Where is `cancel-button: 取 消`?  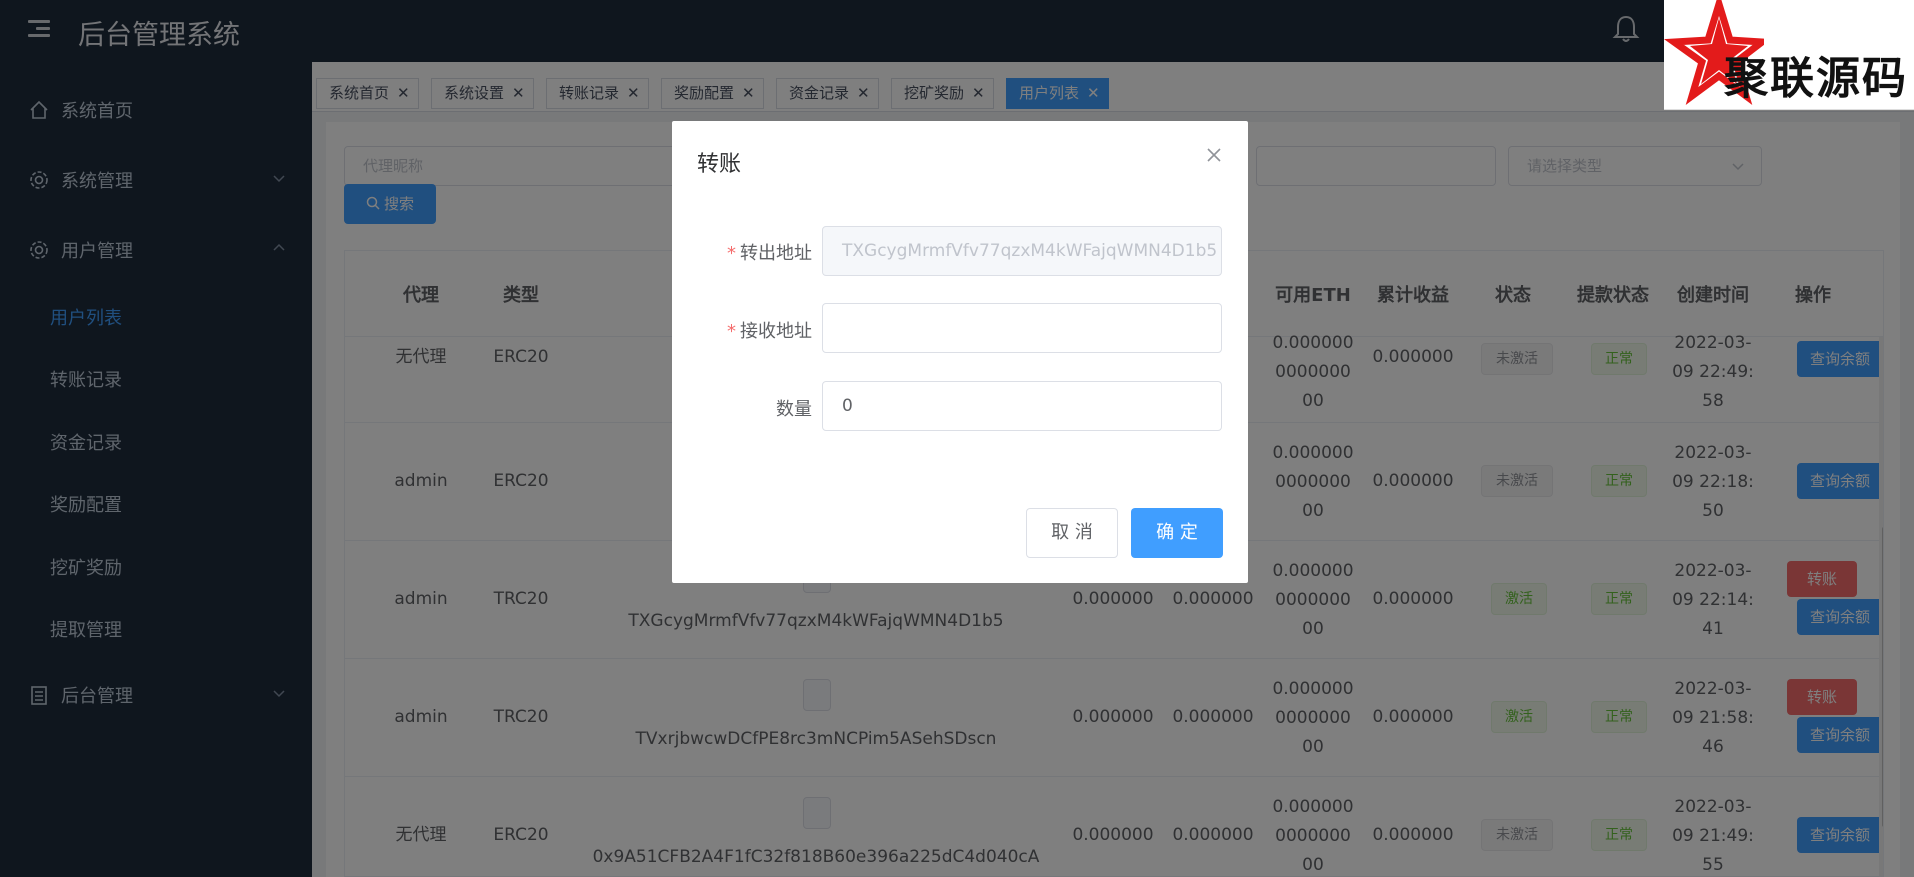
cancel-button: 取 消 is located at coordinates (1072, 533).